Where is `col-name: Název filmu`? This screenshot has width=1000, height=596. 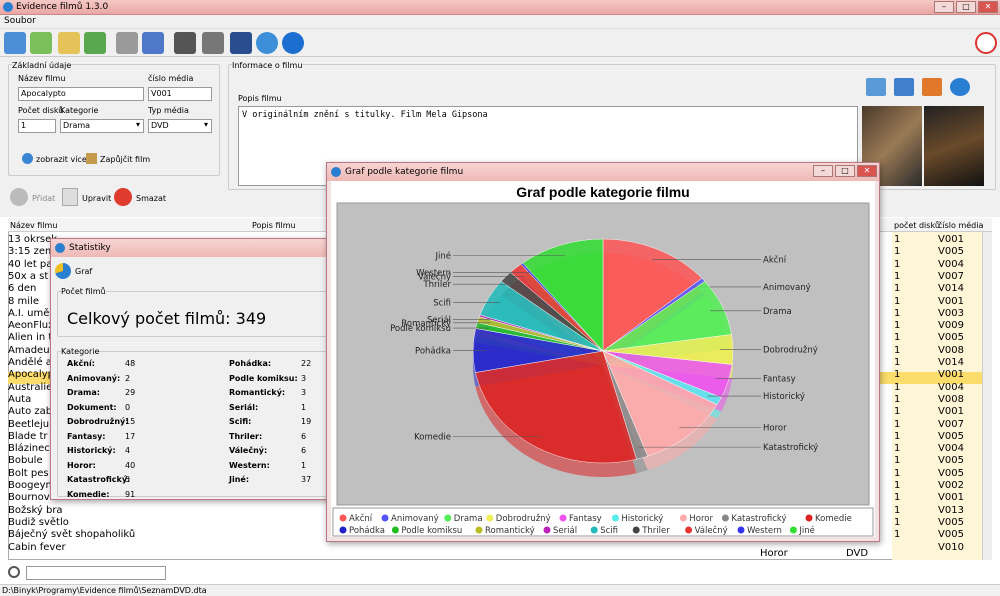 col-name: Název filmu is located at coordinates (33, 225).